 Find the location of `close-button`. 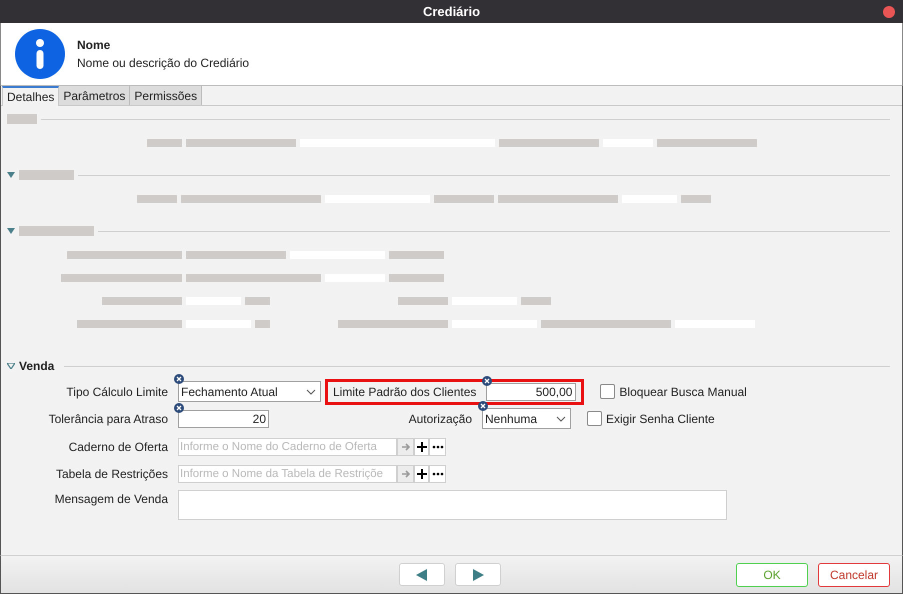

close-button is located at coordinates (889, 12).